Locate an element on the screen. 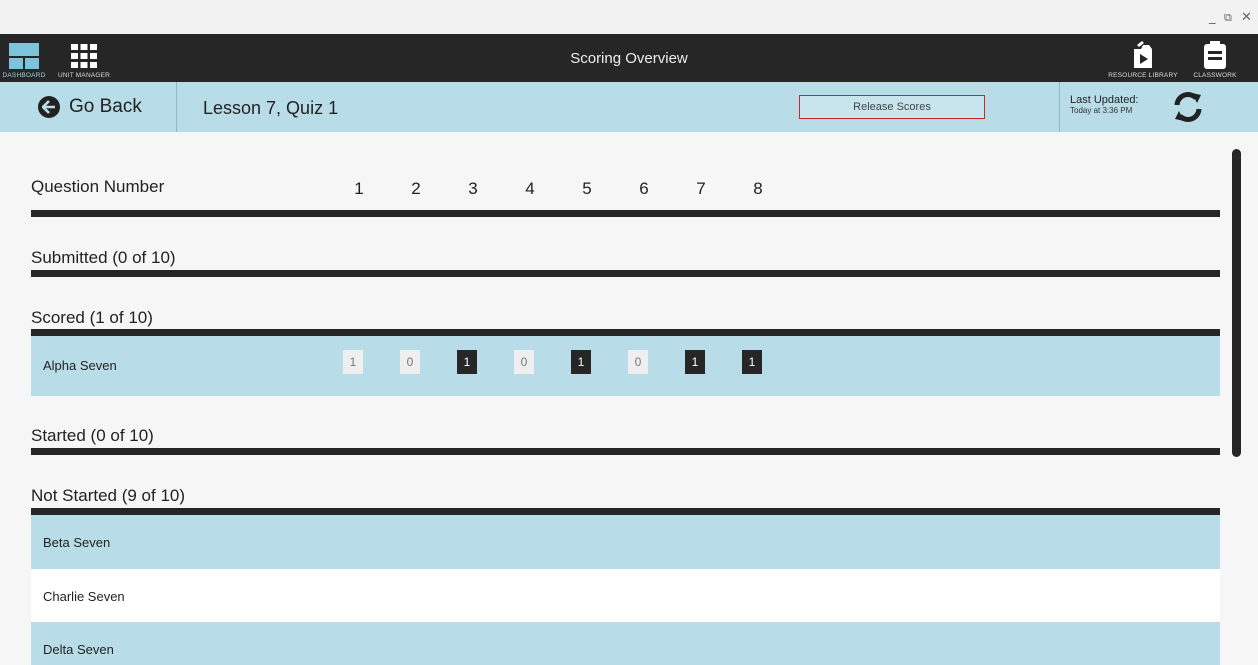 This screenshot has width=1258, height=665. classwork-icon is located at coordinates (1215, 55).